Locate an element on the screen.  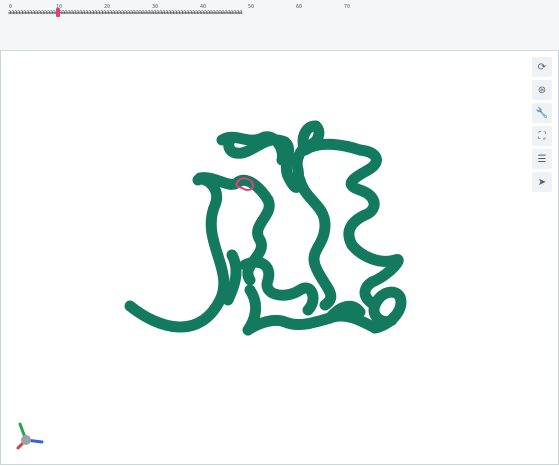
orientation-axes is located at coordinates (30, 436).